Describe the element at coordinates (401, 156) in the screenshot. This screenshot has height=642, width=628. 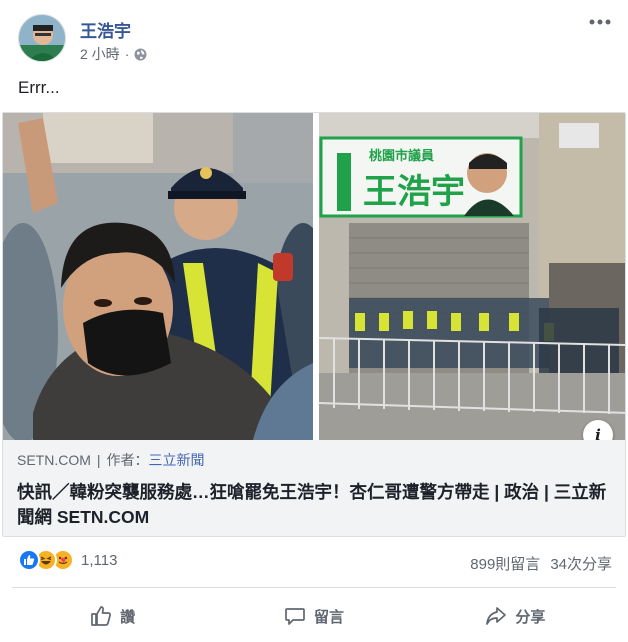
I see `sign-small-text: 桃園市議員` at that location.